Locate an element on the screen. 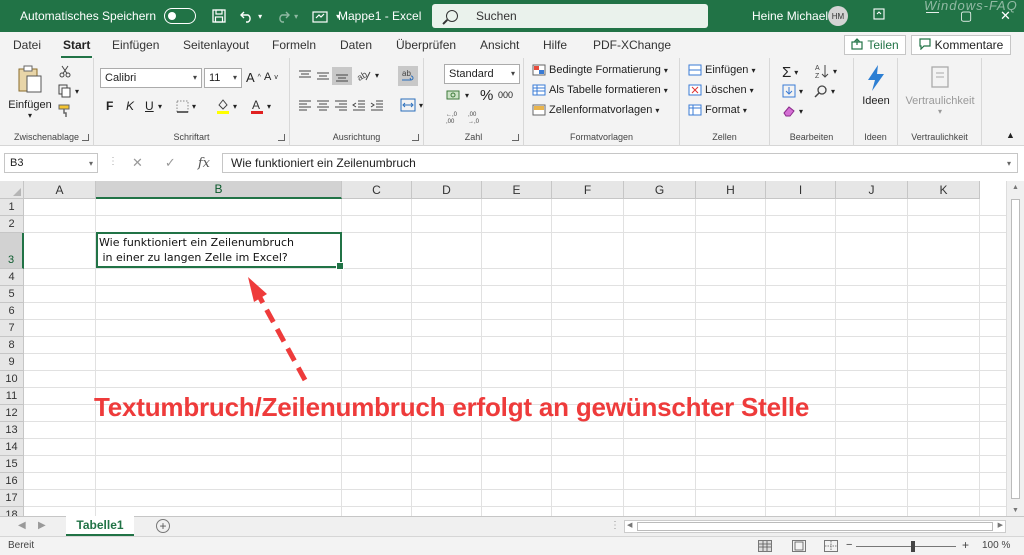 The height and width of the screenshot is (555, 1024). add-sheet-button: + is located at coordinates (163, 526).